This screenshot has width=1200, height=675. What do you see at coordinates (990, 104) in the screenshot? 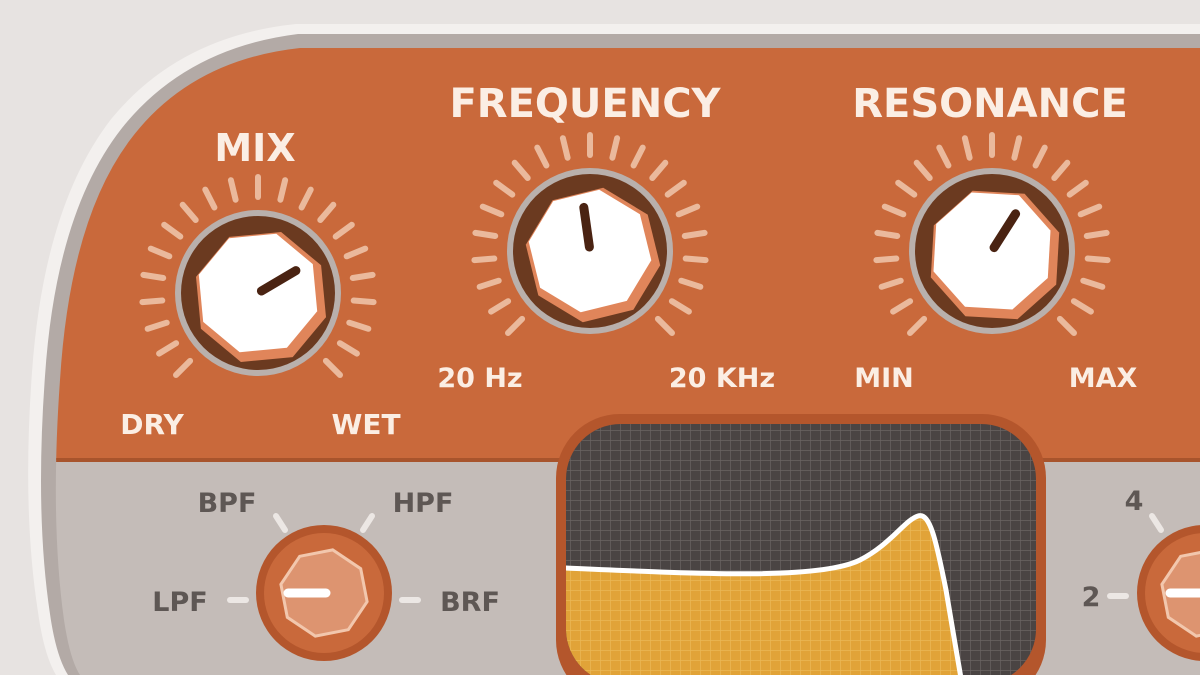
I see `resonance-title: RESONANCE` at bounding box center [990, 104].